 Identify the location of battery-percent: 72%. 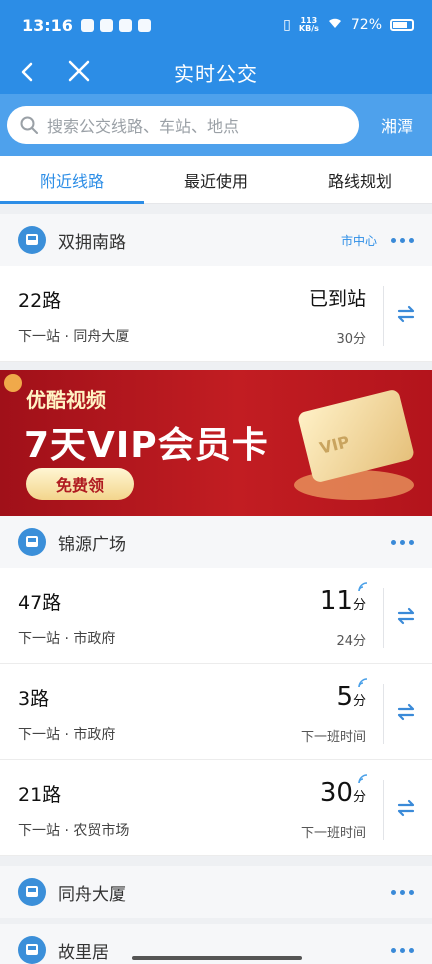
(366, 25).